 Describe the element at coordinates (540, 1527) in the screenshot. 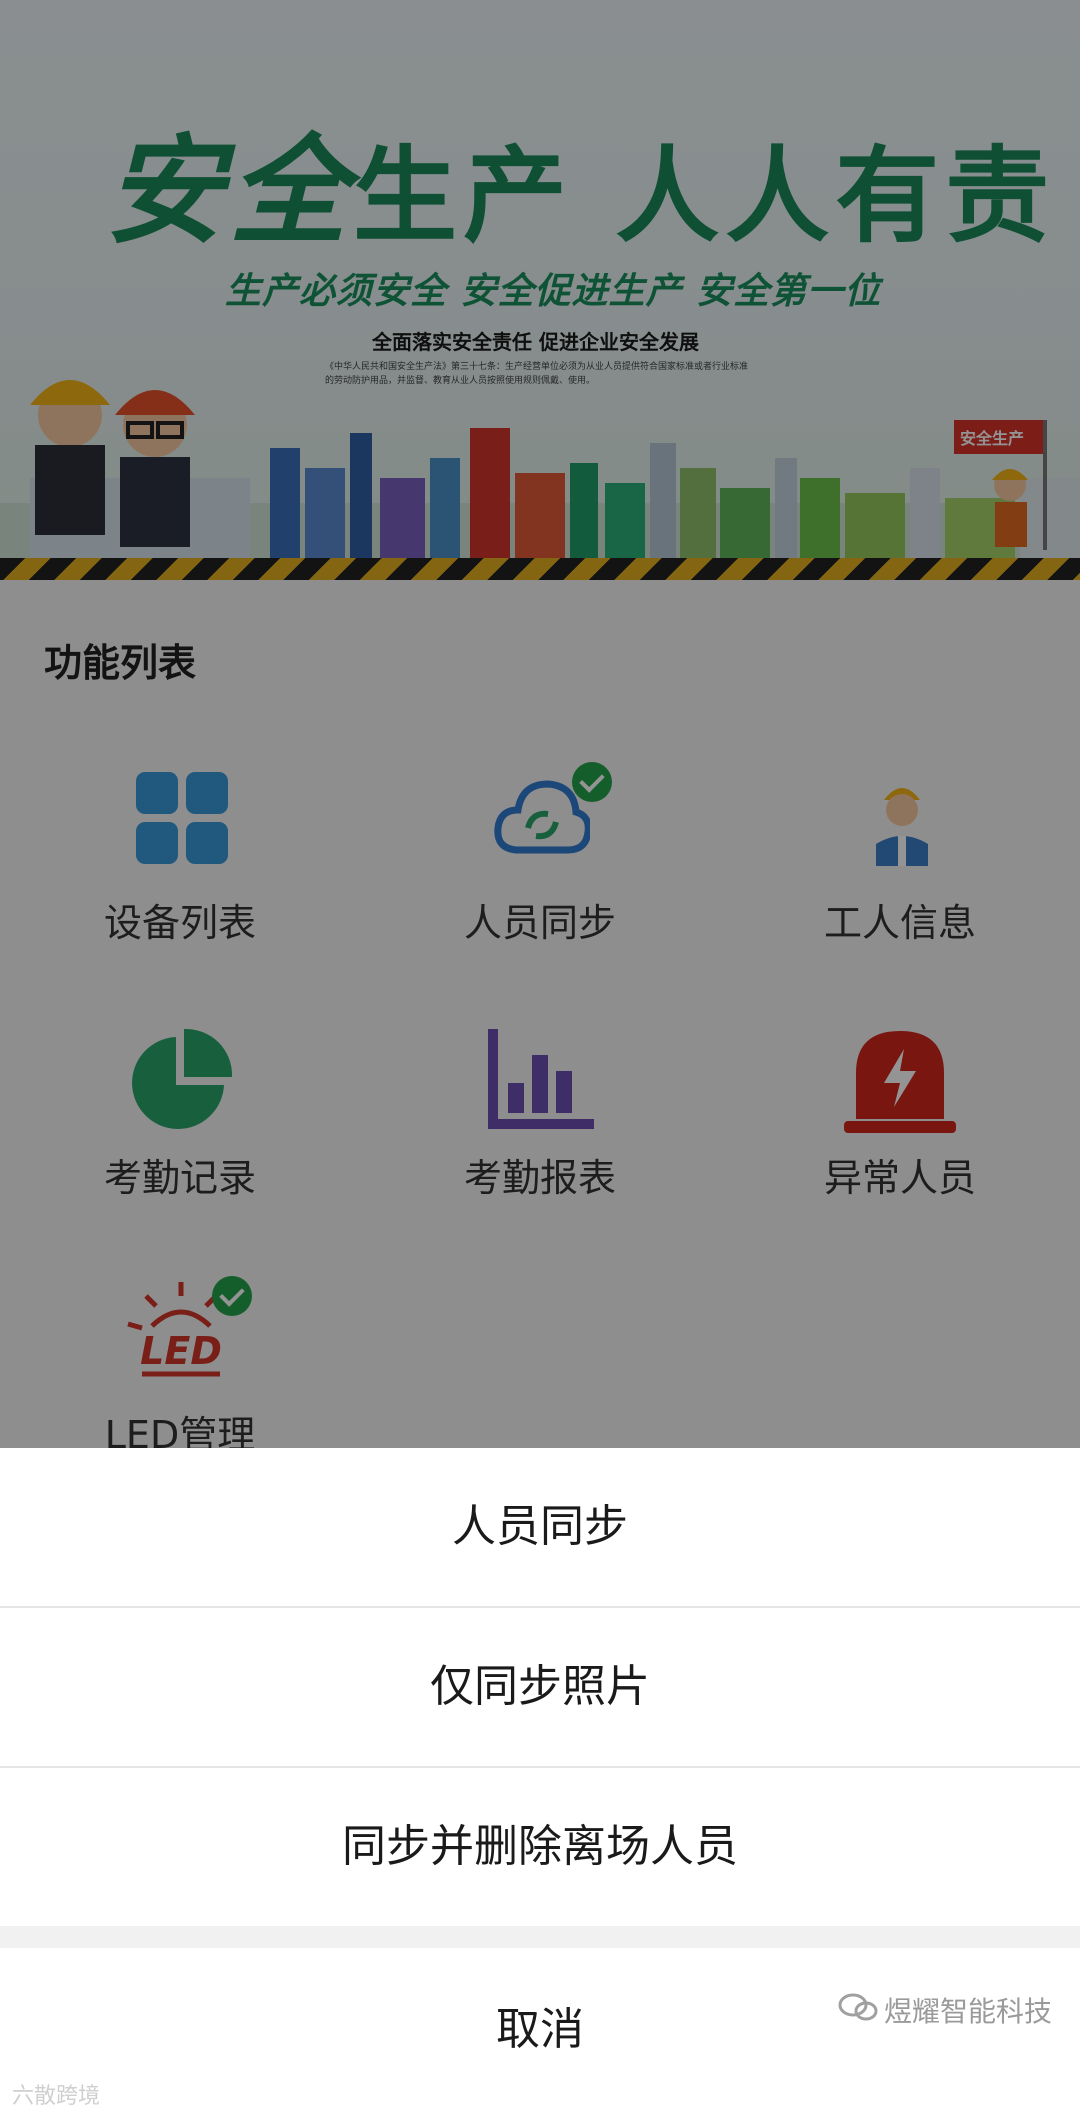

I see `option-personnel-sync: 人员同步` at that location.